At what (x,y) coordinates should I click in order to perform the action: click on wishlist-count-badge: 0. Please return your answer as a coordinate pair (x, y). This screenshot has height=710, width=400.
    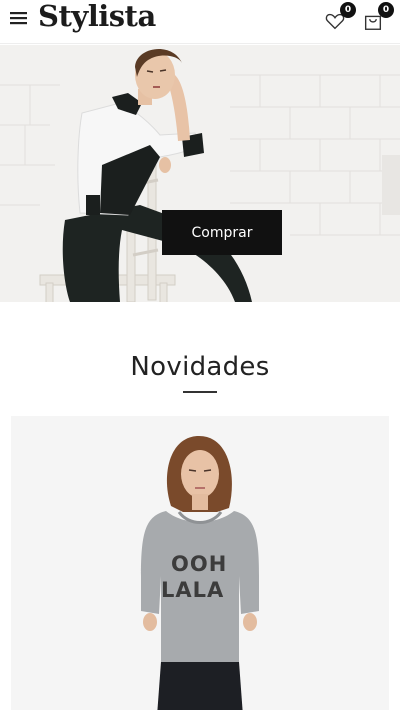
    Looking at the image, I should click on (348, 10).